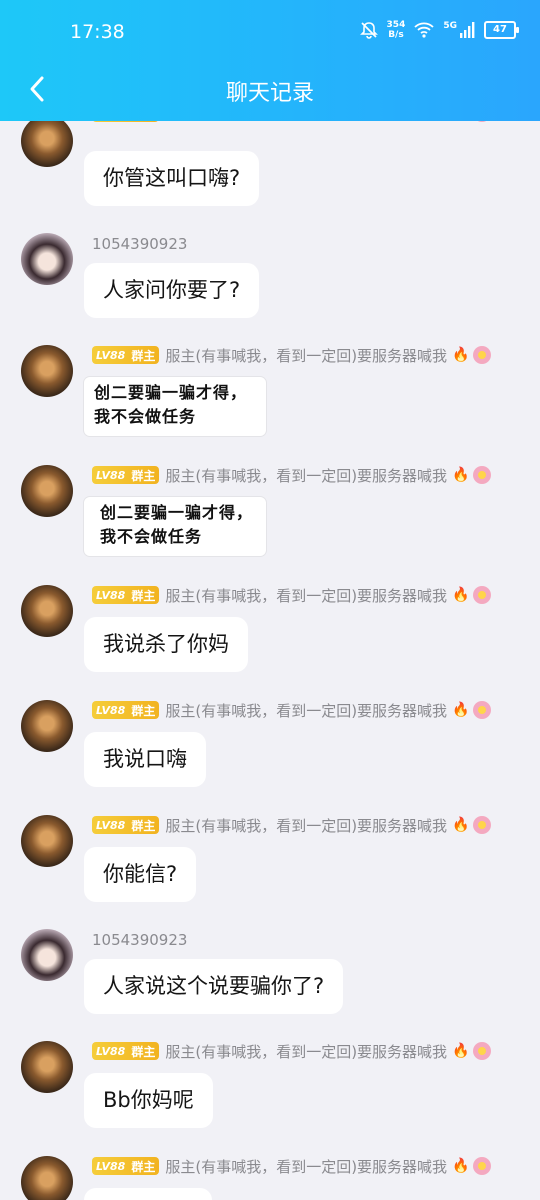  Describe the element at coordinates (97, 32) in the screenshot. I see `clock: 17:38` at that location.